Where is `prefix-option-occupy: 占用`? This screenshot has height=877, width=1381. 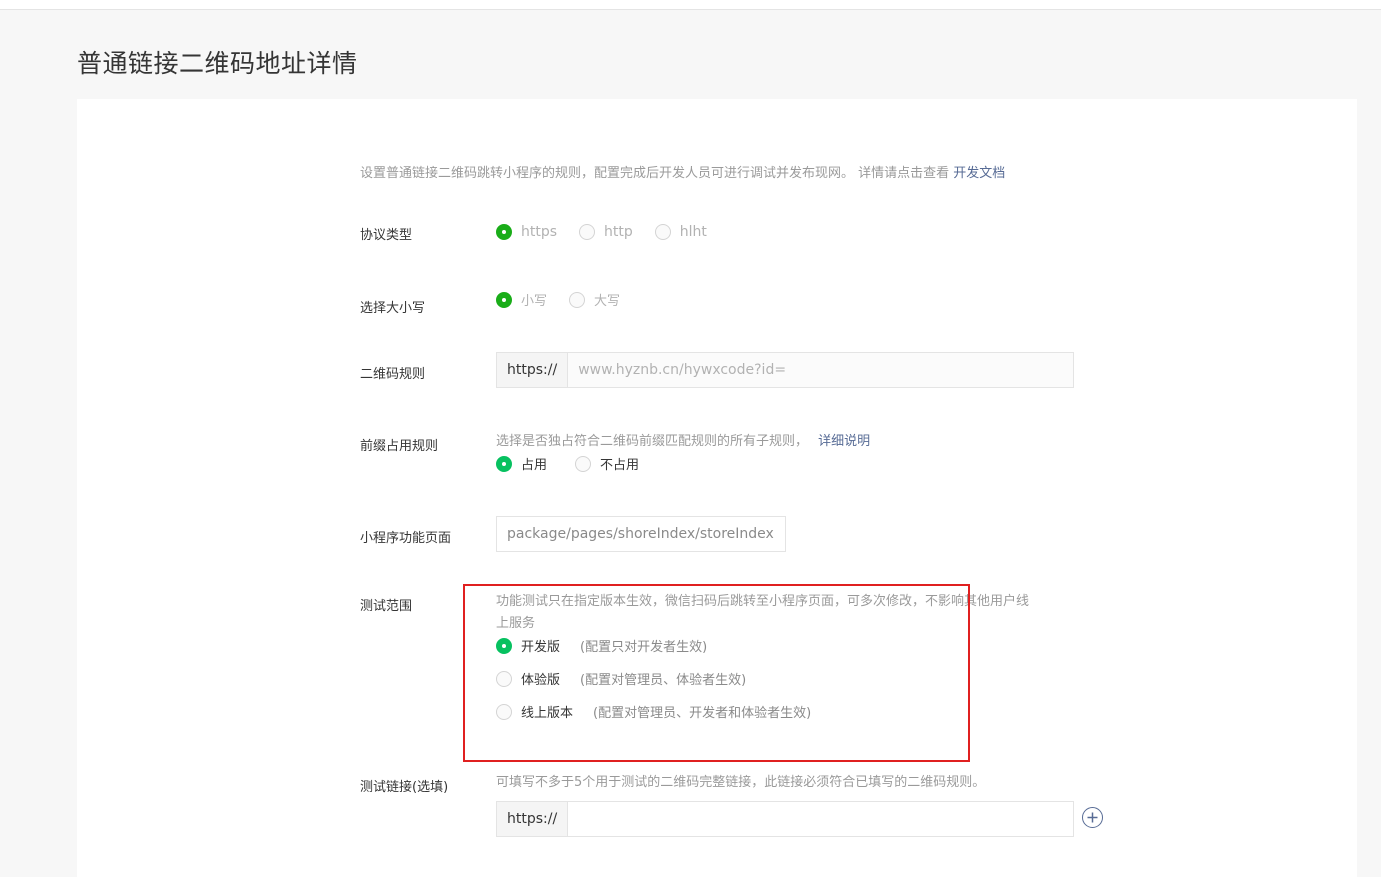 prefix-option-occupy: 占用 is located at coordinates (521, 463).